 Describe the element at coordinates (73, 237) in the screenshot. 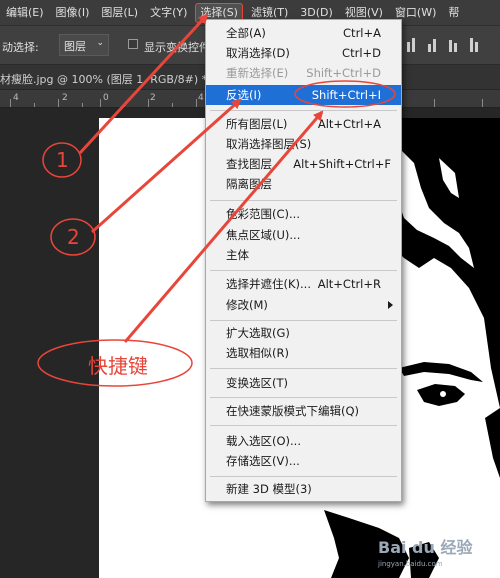

I see `annotation-label-2: 2` at that location.